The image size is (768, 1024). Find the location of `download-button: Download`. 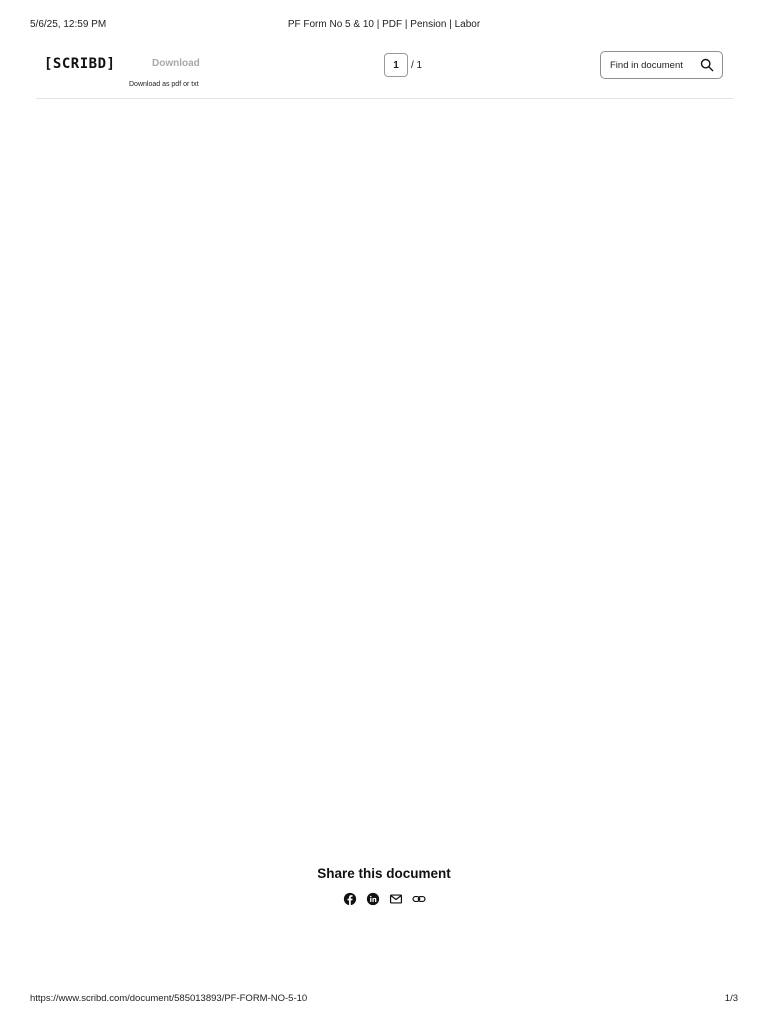

download-button: Download is located at coordinates (176, 63).